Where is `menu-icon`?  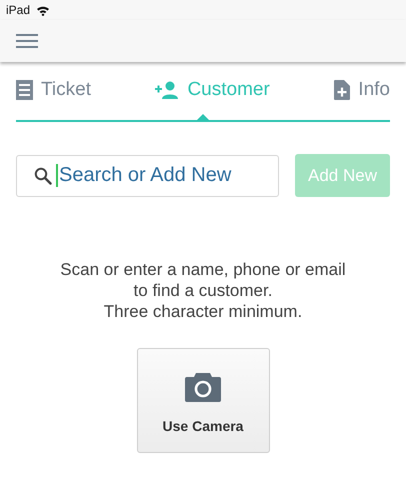 menu-icon is located at coordinates (27, 41).